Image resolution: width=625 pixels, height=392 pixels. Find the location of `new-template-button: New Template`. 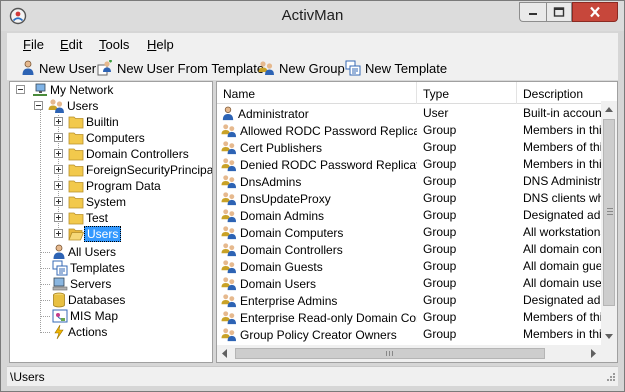

new-template-button: New Template is located at coordinates (396, 68).